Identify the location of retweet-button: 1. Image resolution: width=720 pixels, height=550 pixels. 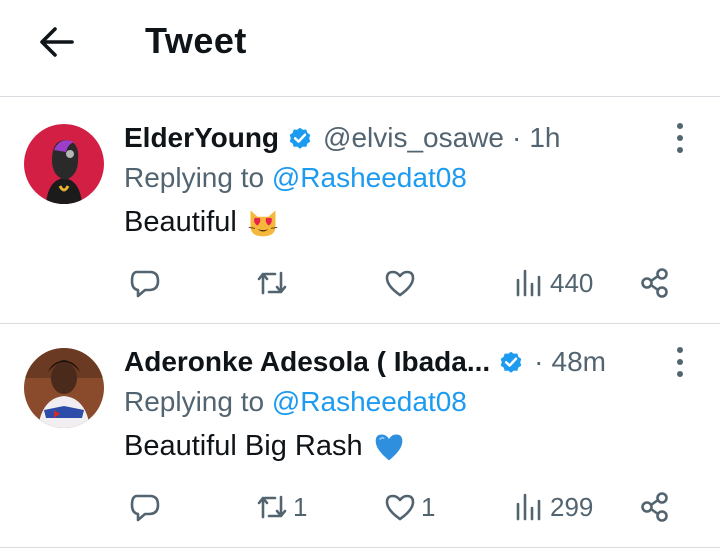
(281, 507).